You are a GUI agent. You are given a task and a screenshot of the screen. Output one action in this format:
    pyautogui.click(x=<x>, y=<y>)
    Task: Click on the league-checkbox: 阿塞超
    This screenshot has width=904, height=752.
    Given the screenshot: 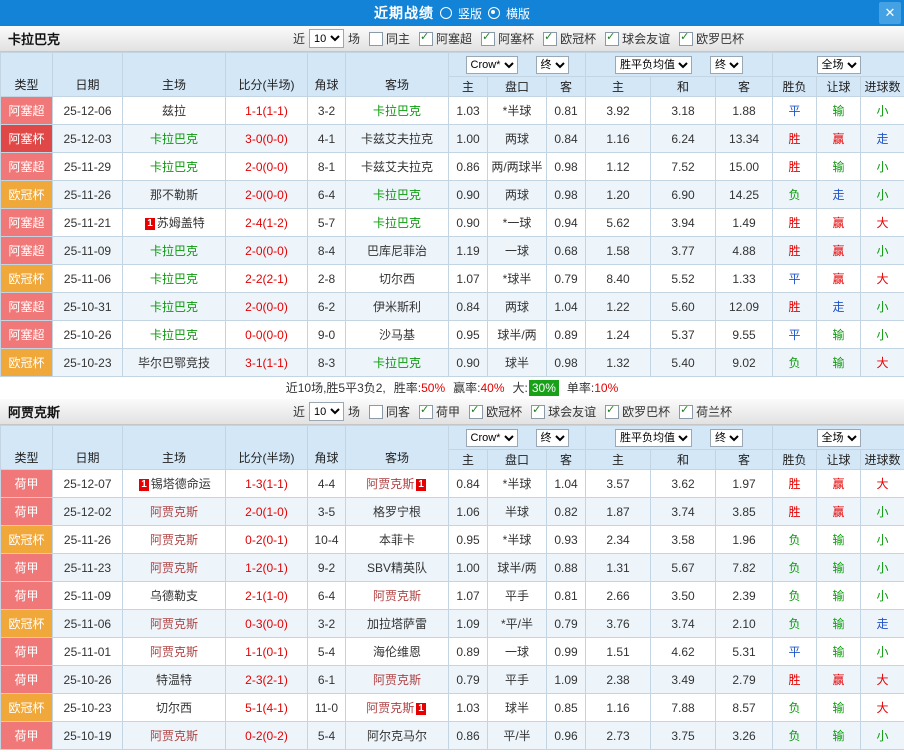 What is the action you would take?
    pyautogui.click(x=445, y=38)
    